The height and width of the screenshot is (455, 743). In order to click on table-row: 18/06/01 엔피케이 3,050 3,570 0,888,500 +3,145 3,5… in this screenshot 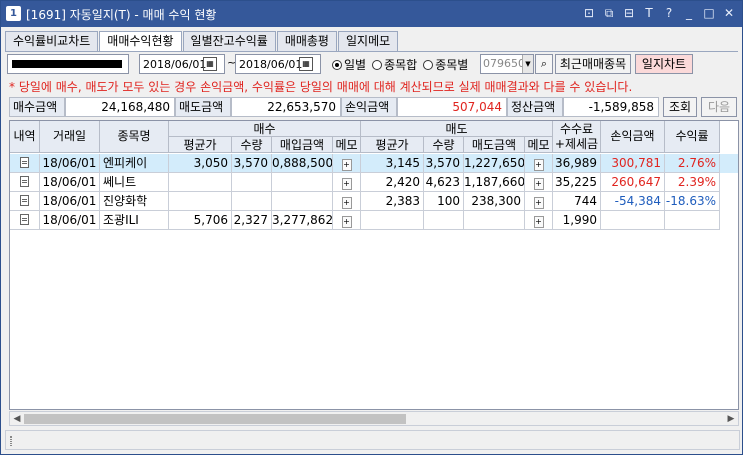, I will do `click(374, 163)`.